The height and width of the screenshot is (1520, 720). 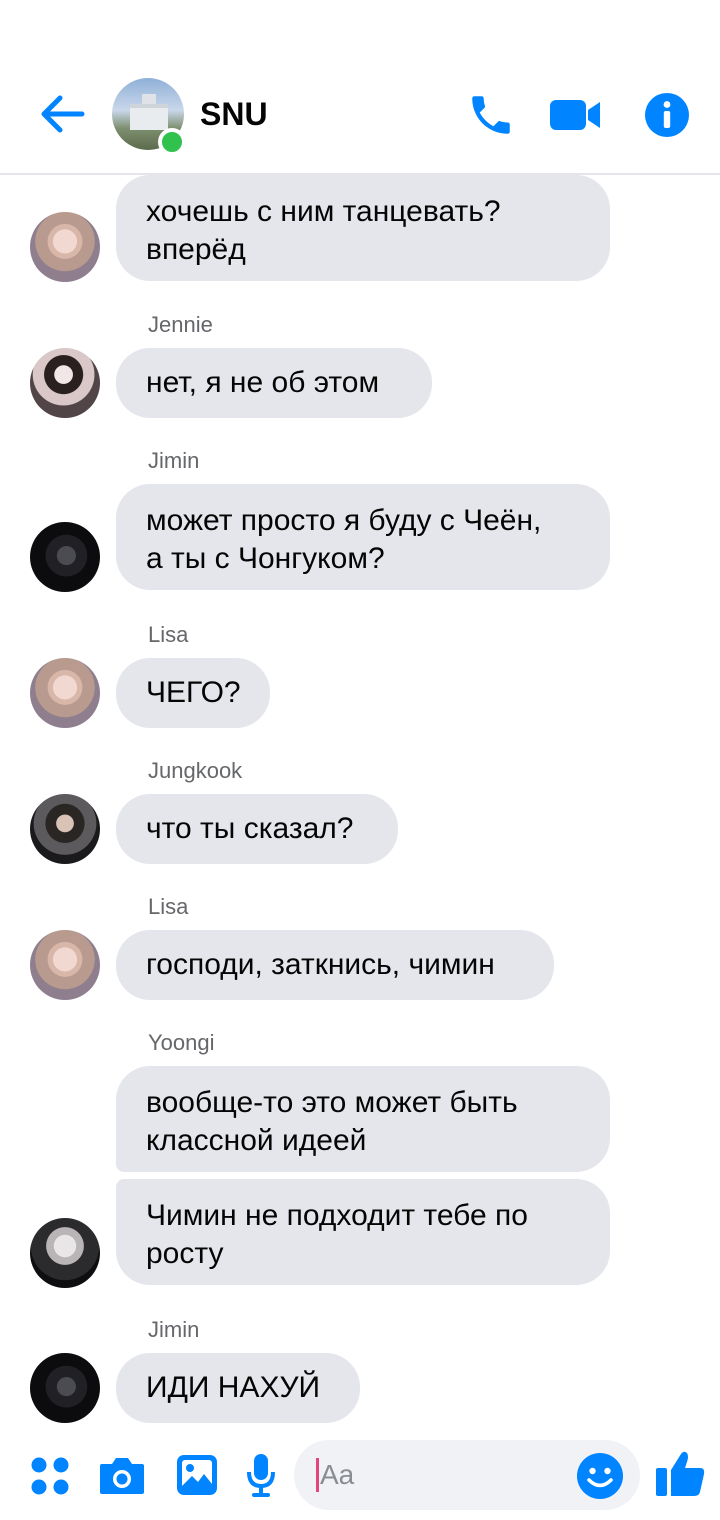 What do you see at coordinates (363, 1232) in the screenshot?
I see `message-bubble: Чимин не подходит тебе по росту` at bounding box center [363, 1232].